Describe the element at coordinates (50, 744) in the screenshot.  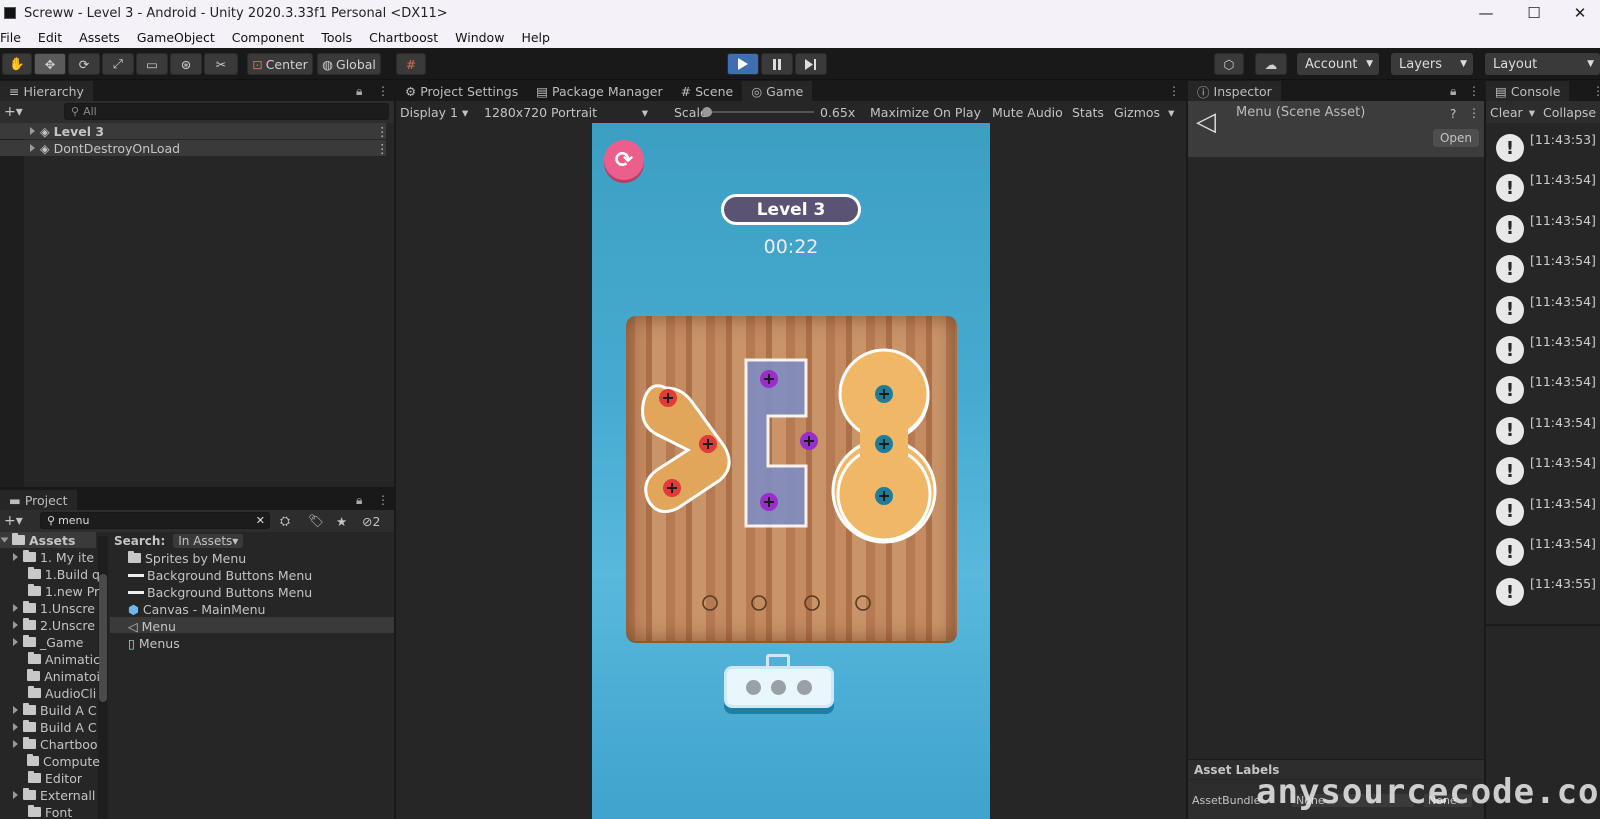
I see `project-folder-item: Chartboo` at that location.